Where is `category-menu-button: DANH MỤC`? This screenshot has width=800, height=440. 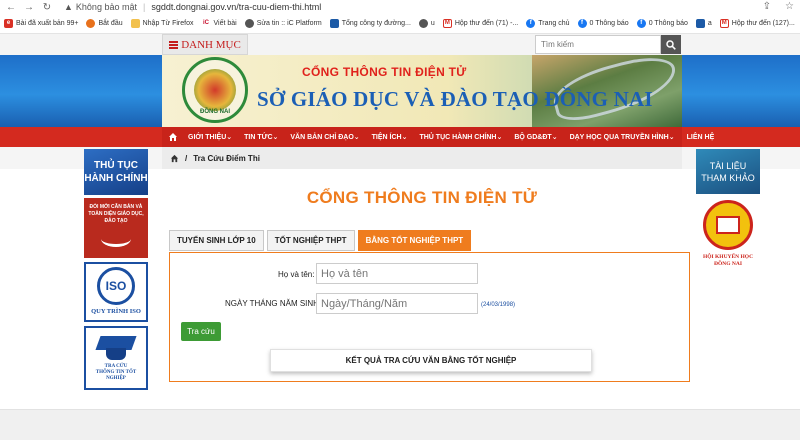
category-menu-button: DANH MỤC is located at coordinates (205, 44).